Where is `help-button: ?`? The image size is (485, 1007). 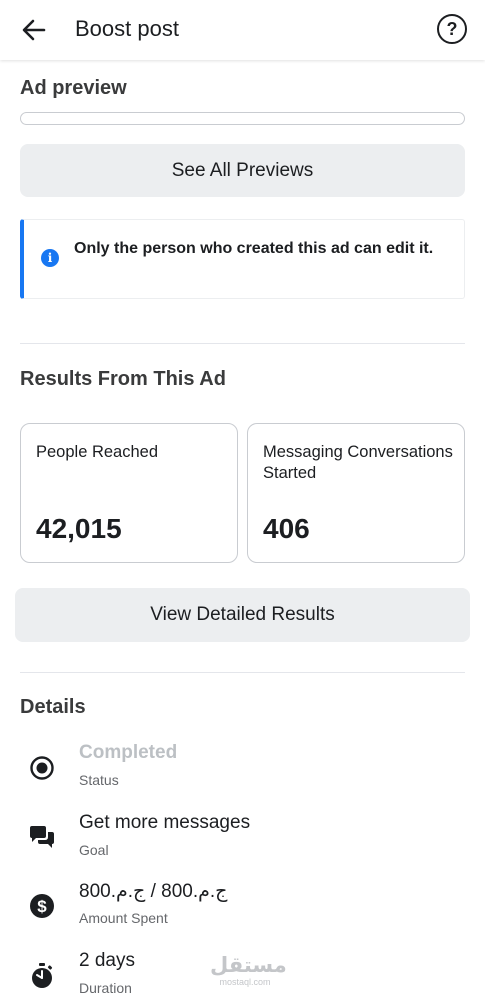 help-button: ? is located at coordinates (452, 29).